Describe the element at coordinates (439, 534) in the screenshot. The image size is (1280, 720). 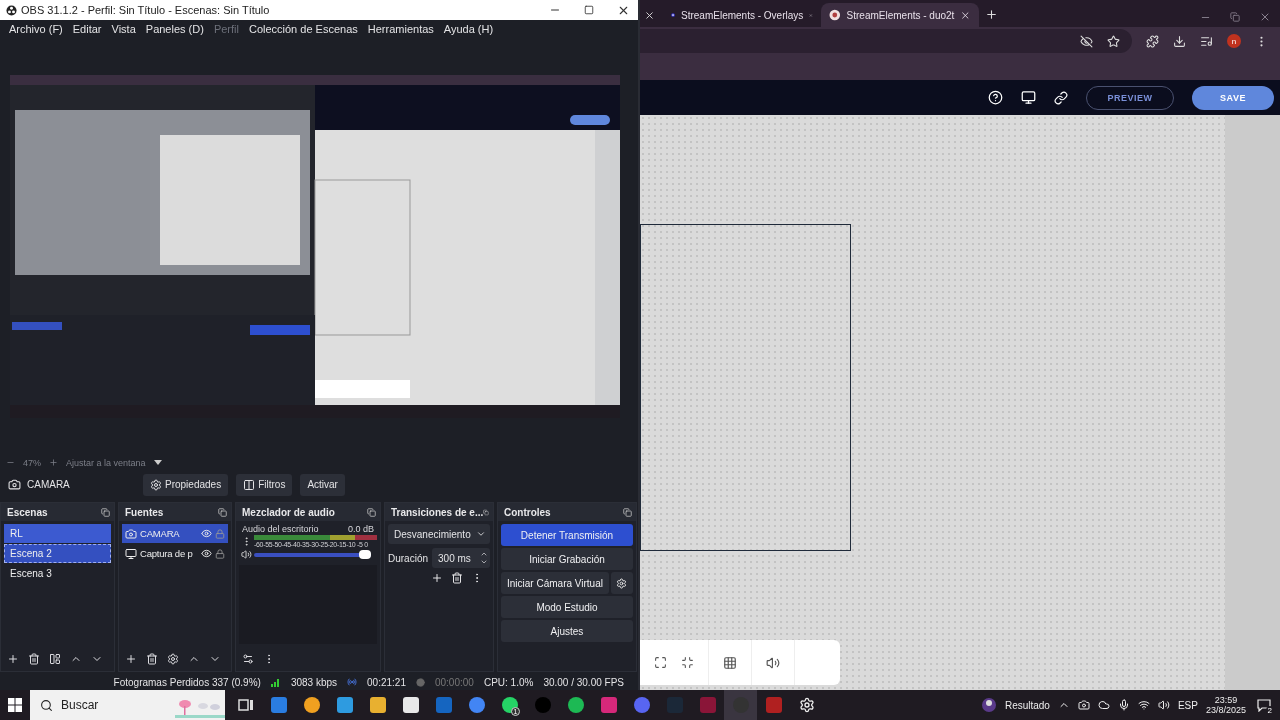
I see `transition-select: Desvanecimiento` at that location.